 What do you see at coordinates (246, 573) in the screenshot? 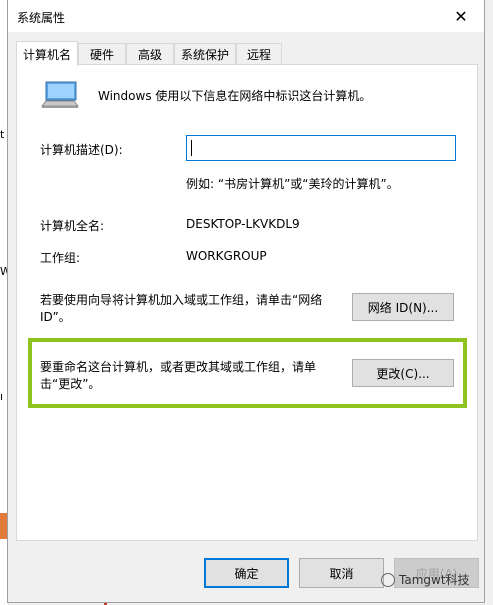
I see `ok-button: 确定` at bounding box center [246, 573].